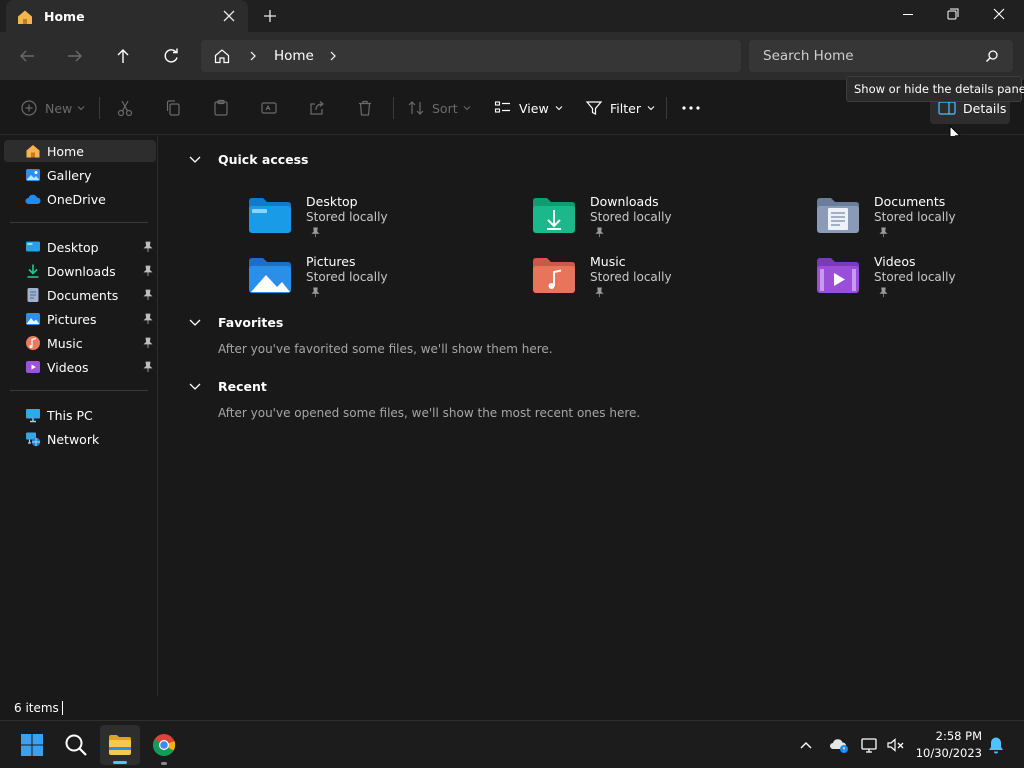  What do you see at coordinates (368, 220) in the screenshot?
I see `quick-access-item-desktop: Desktop Stored locally` at bounding box center [368, 220].